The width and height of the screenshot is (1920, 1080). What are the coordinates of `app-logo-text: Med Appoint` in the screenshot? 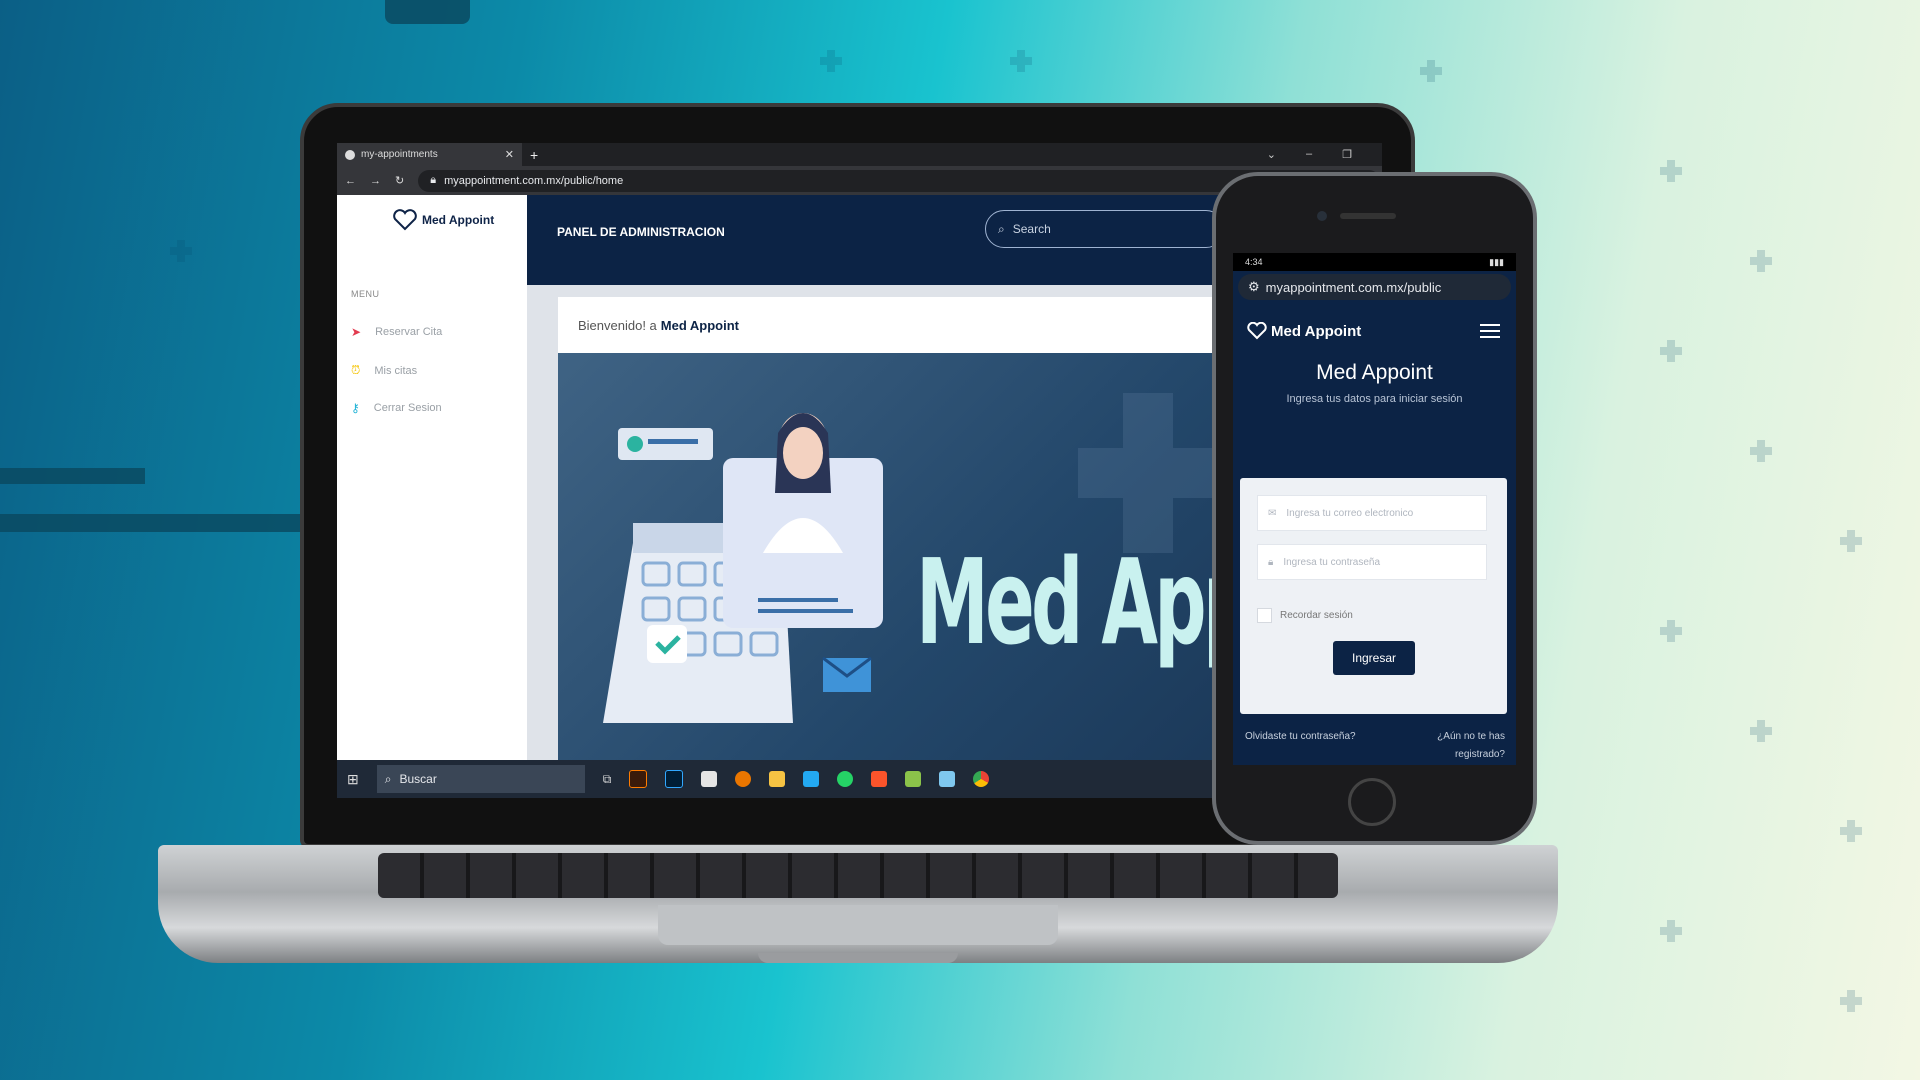 It's located at (458, 220).